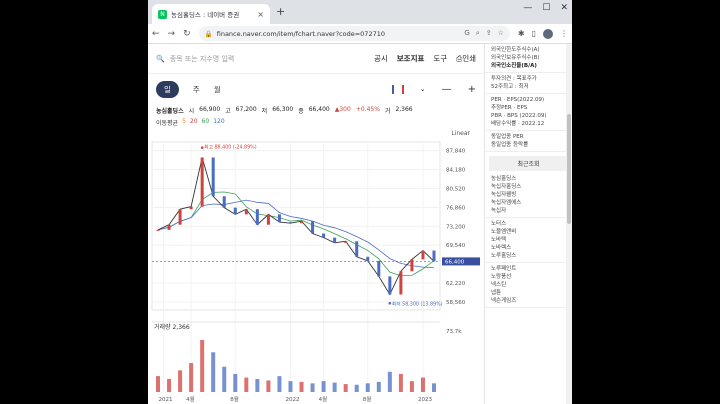 The height and width of the screenshot is (404, 720). I want to click on recent-item: 녹십자홀딩스, so click(528, 187).